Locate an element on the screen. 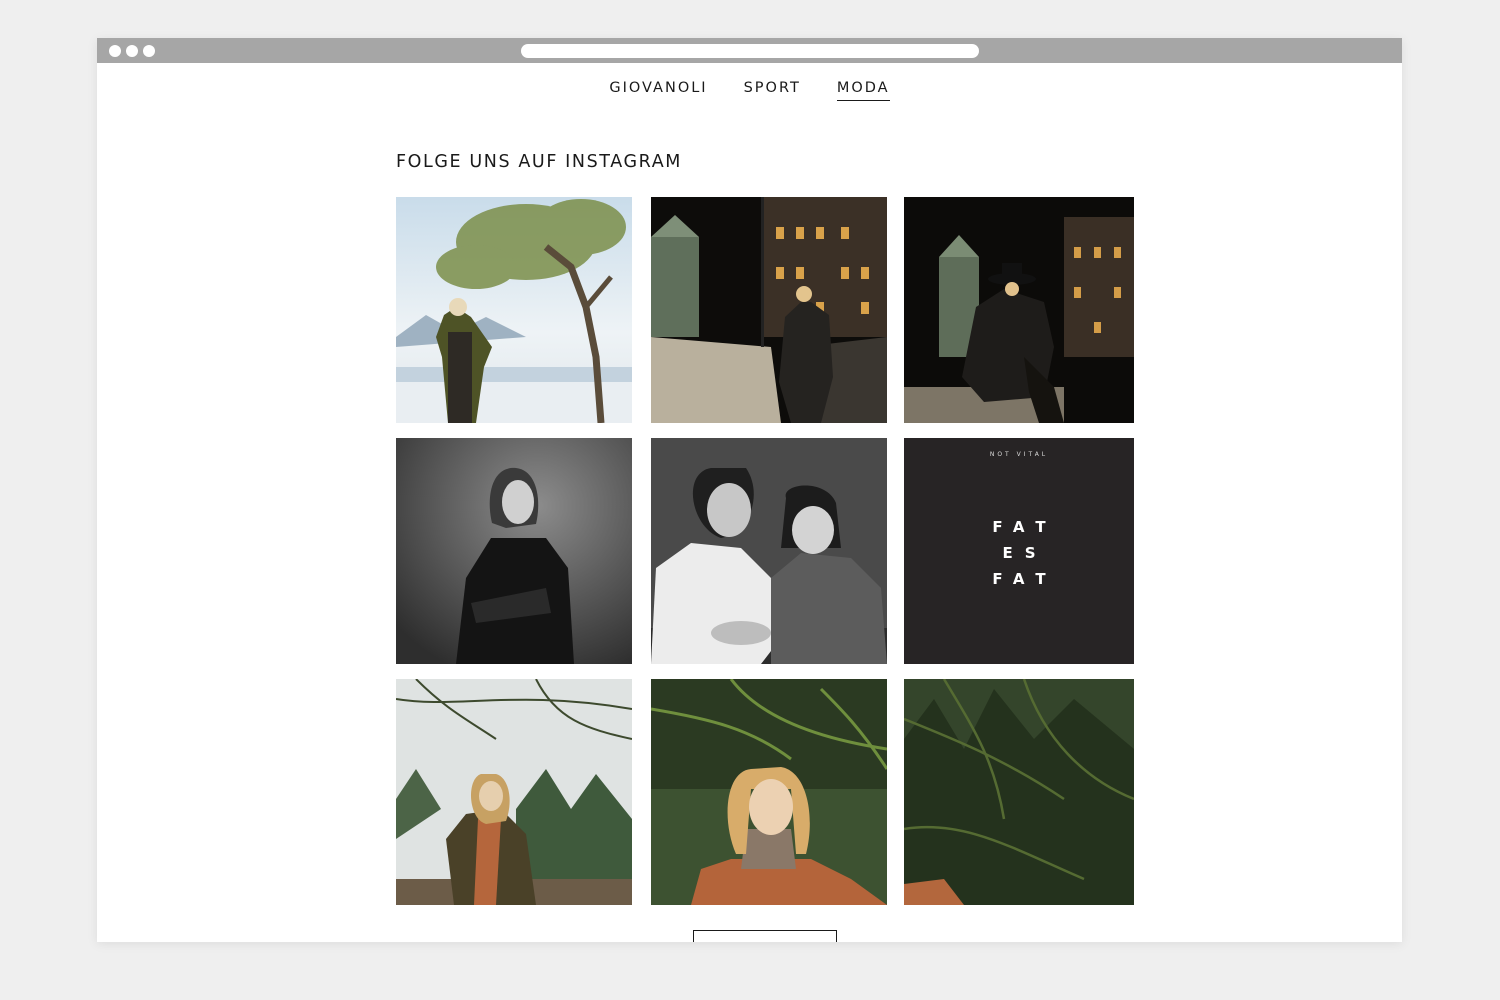  fat-graphic-line-1: FAT is located at coordinates (1025, 527).